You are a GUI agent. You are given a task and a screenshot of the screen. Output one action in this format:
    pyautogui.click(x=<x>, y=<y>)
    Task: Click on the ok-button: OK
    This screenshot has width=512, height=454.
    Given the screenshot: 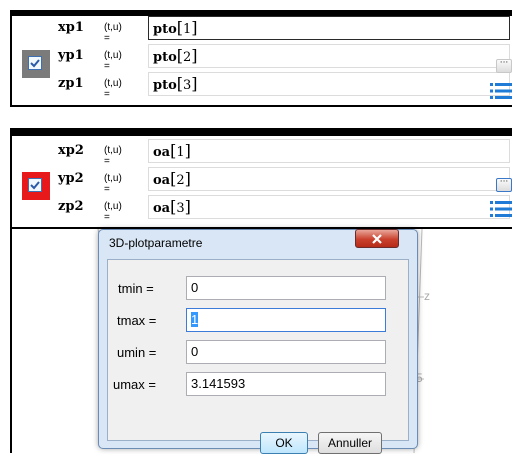 What is the action you would take?
    pyautogui.click(x=284, y=443)
    